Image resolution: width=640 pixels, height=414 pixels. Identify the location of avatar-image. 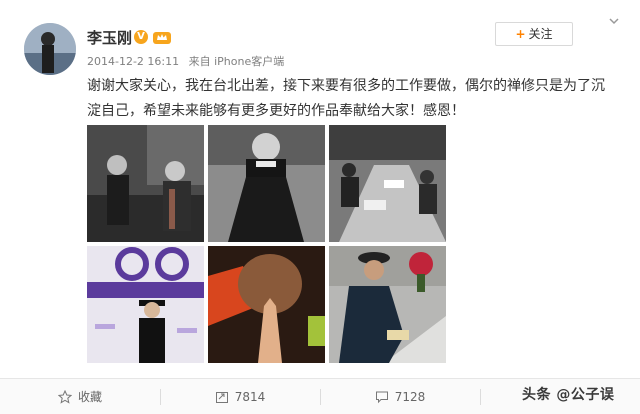
(50, 49).